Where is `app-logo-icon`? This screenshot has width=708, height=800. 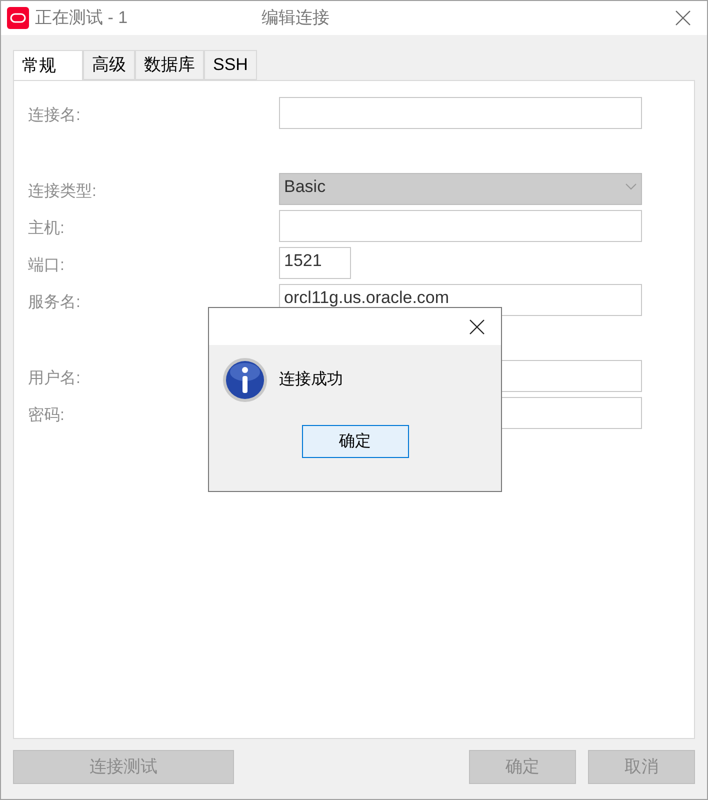 app-logo-icon is located at coordinates (18, 18).